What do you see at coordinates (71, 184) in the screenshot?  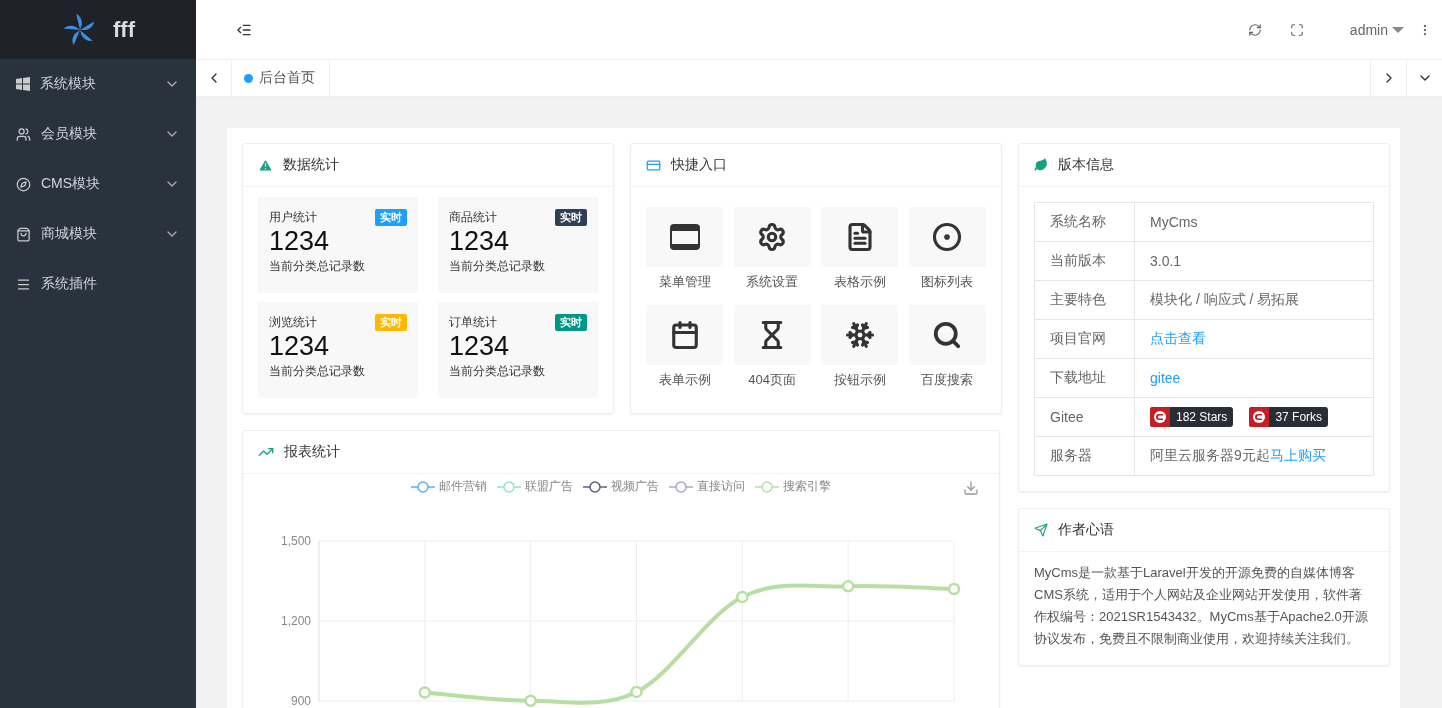 I see `sidebar-item-label: CMS模块` at bounding box center [71, 184].